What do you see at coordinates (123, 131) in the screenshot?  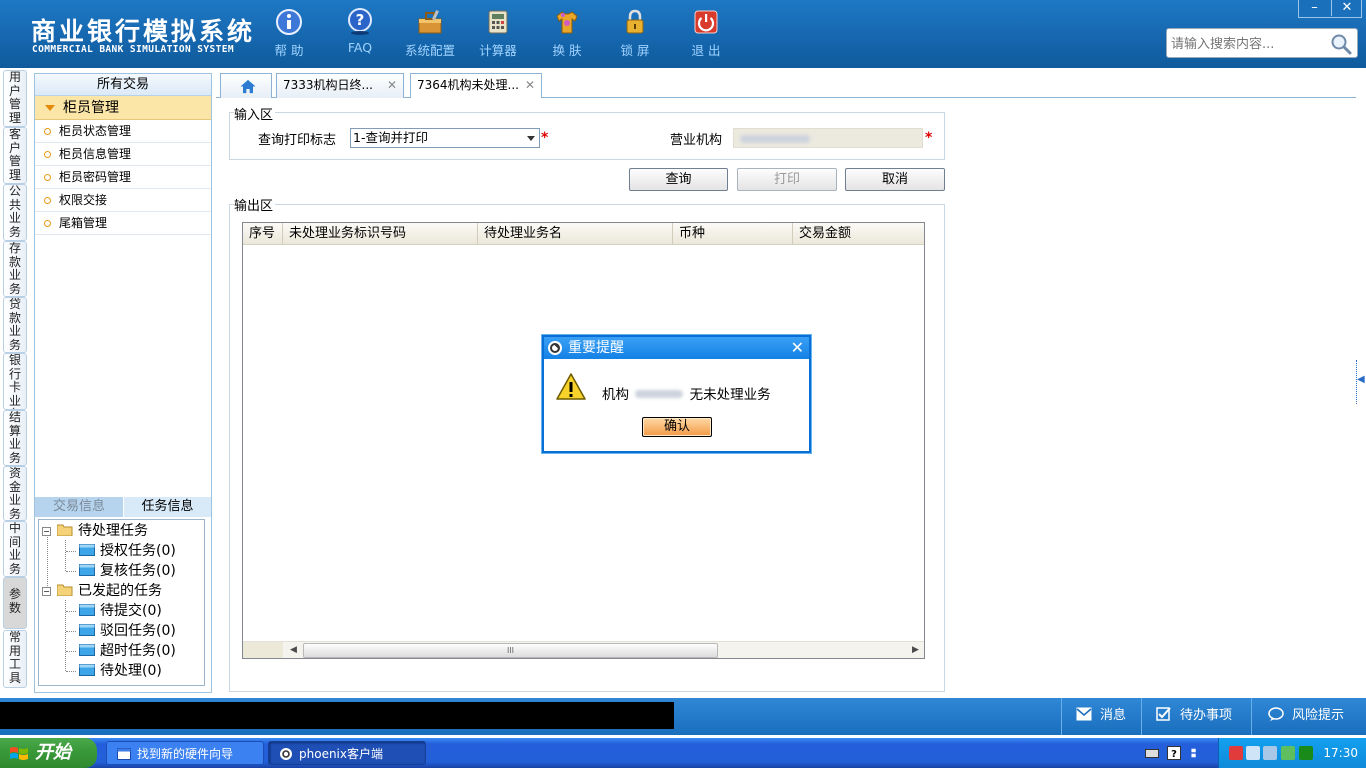 I see `menu-item-teller-status: 柜员状态管理` at bounding box center [123, 131].